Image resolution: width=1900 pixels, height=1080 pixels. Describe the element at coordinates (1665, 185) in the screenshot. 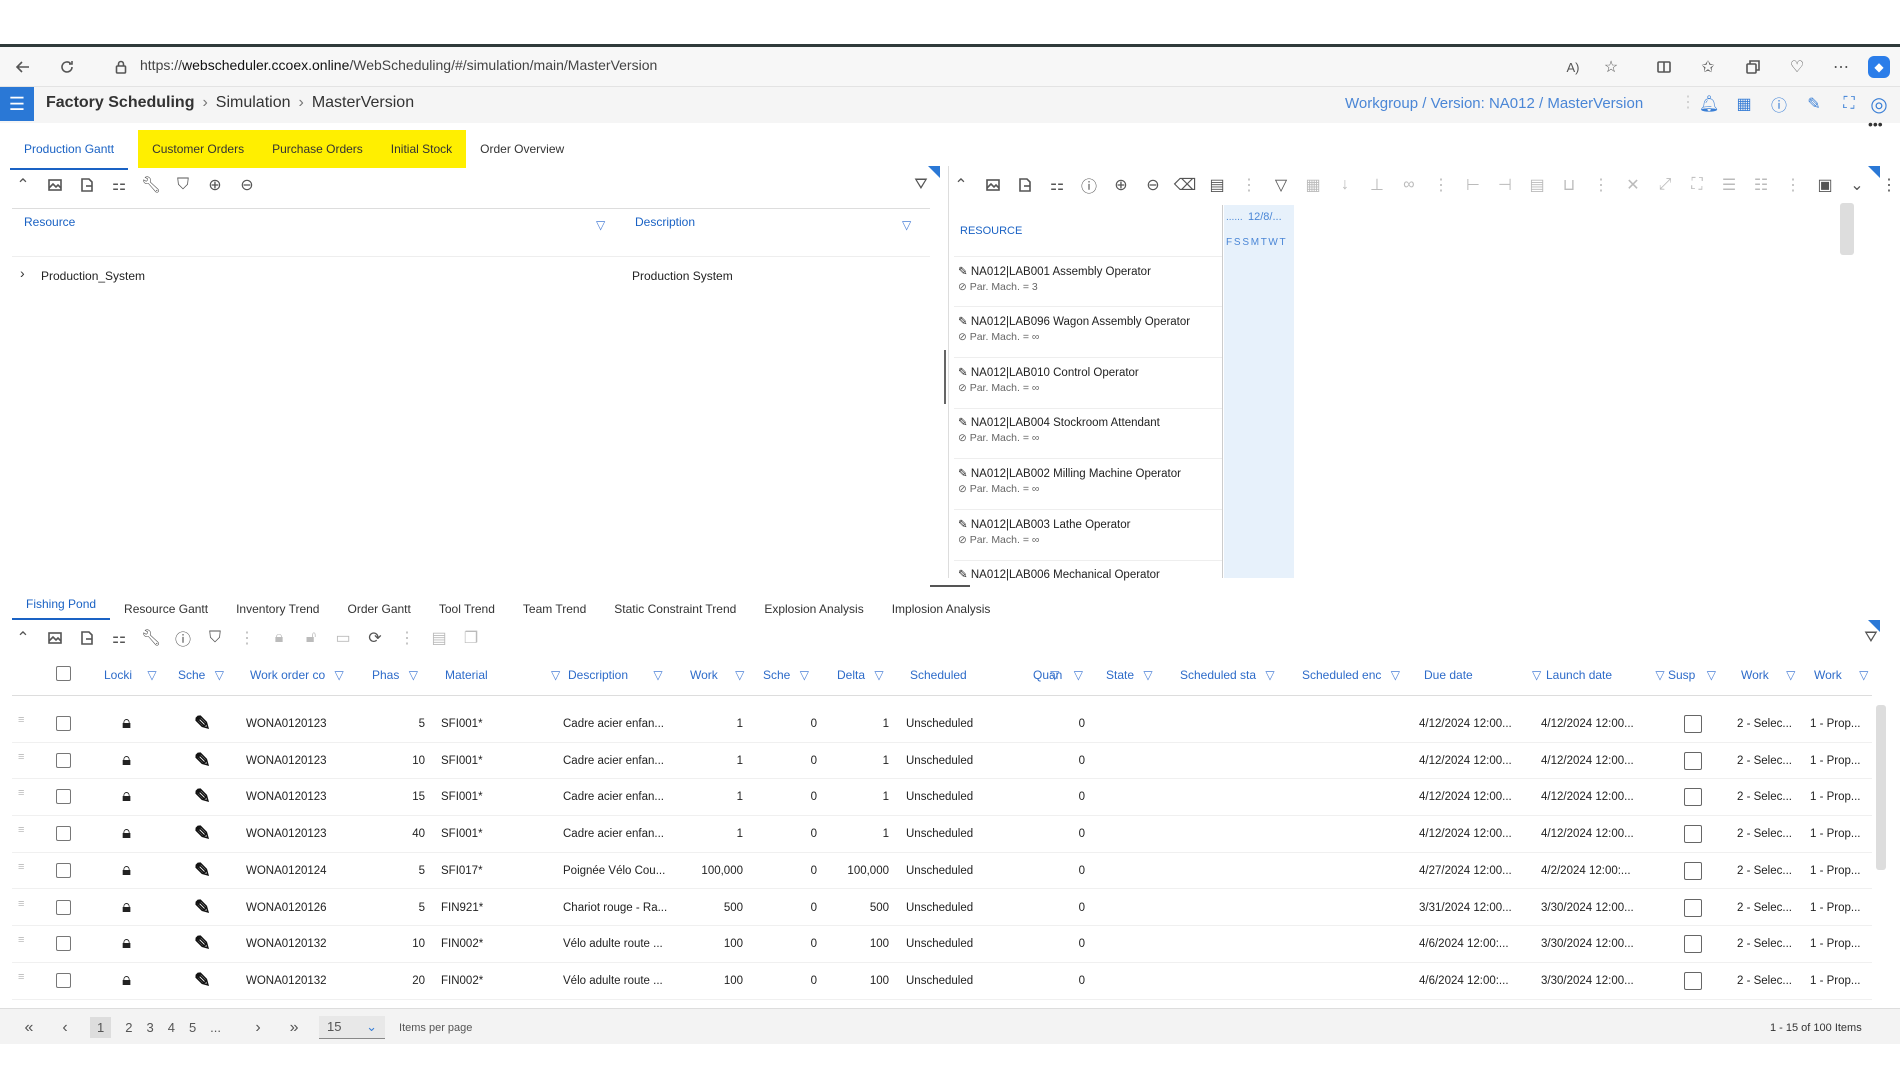

I see `expand-icon: ⤢` at that location.